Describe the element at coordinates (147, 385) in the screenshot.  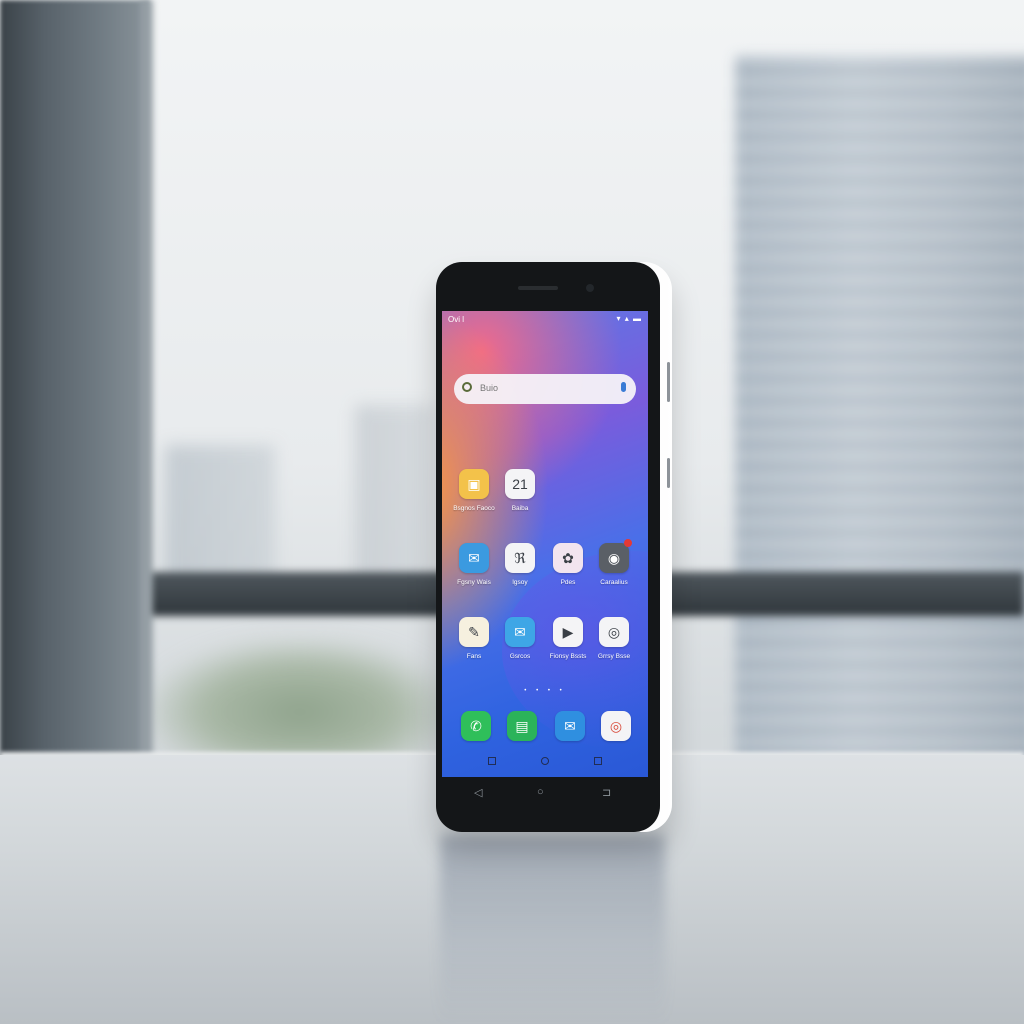
I see `window-pillar-edge` at that location.